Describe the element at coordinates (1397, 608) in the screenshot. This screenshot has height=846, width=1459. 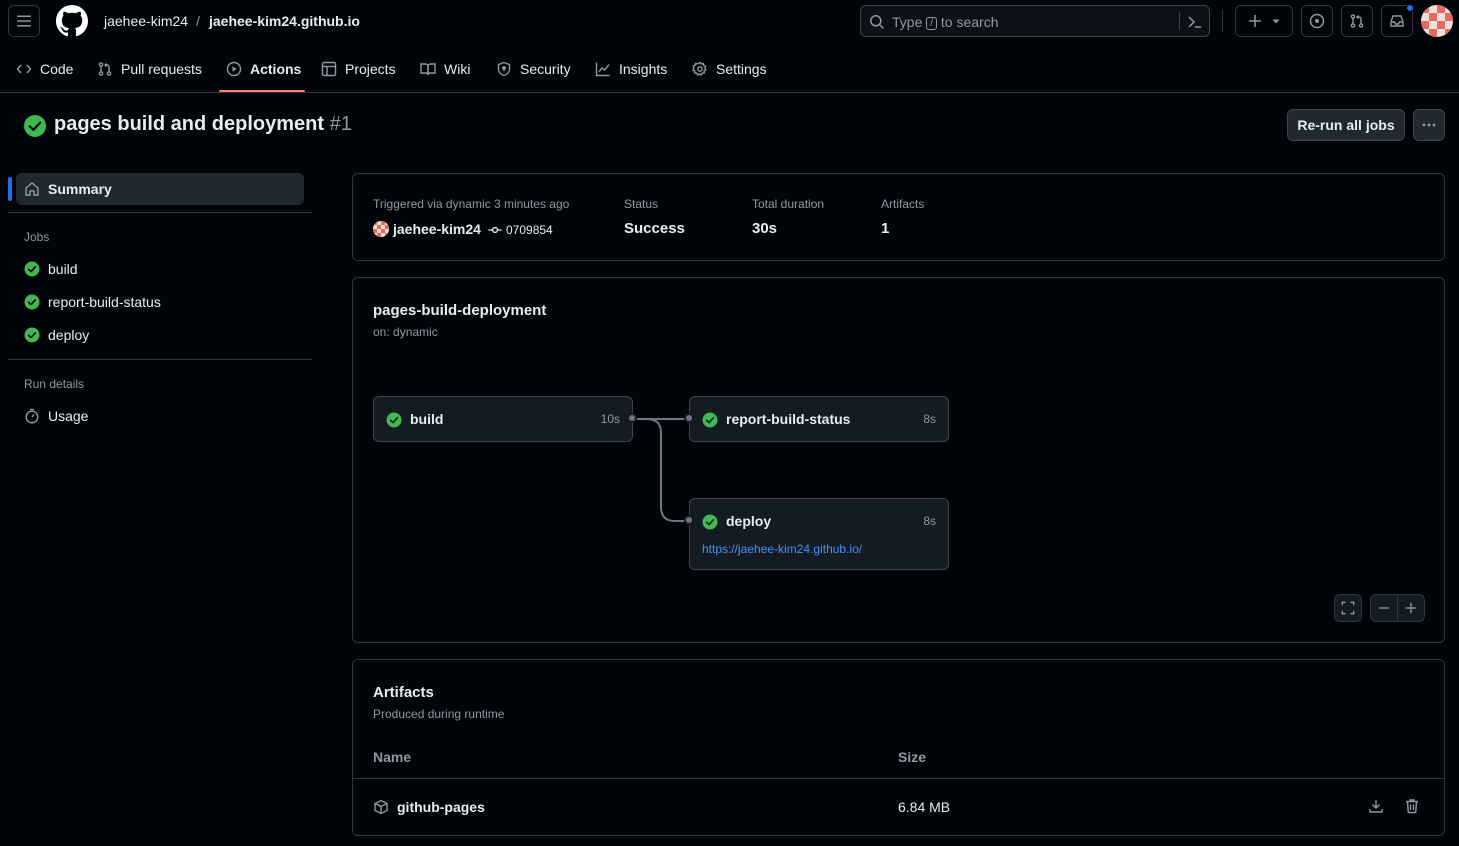
I see `zoom-controls` at that location.